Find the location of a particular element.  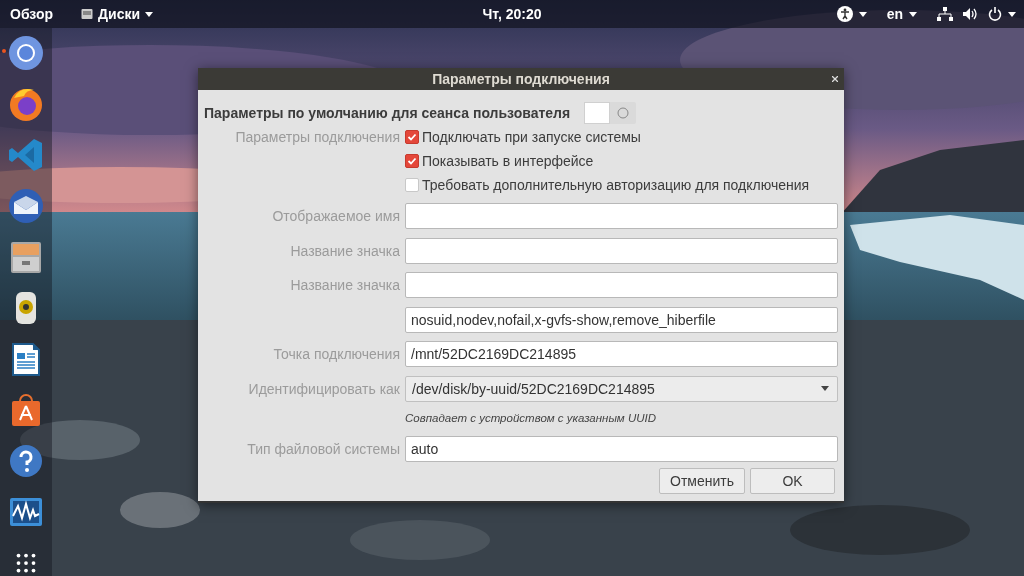

volume-icon is located at coordinates (970, 14).